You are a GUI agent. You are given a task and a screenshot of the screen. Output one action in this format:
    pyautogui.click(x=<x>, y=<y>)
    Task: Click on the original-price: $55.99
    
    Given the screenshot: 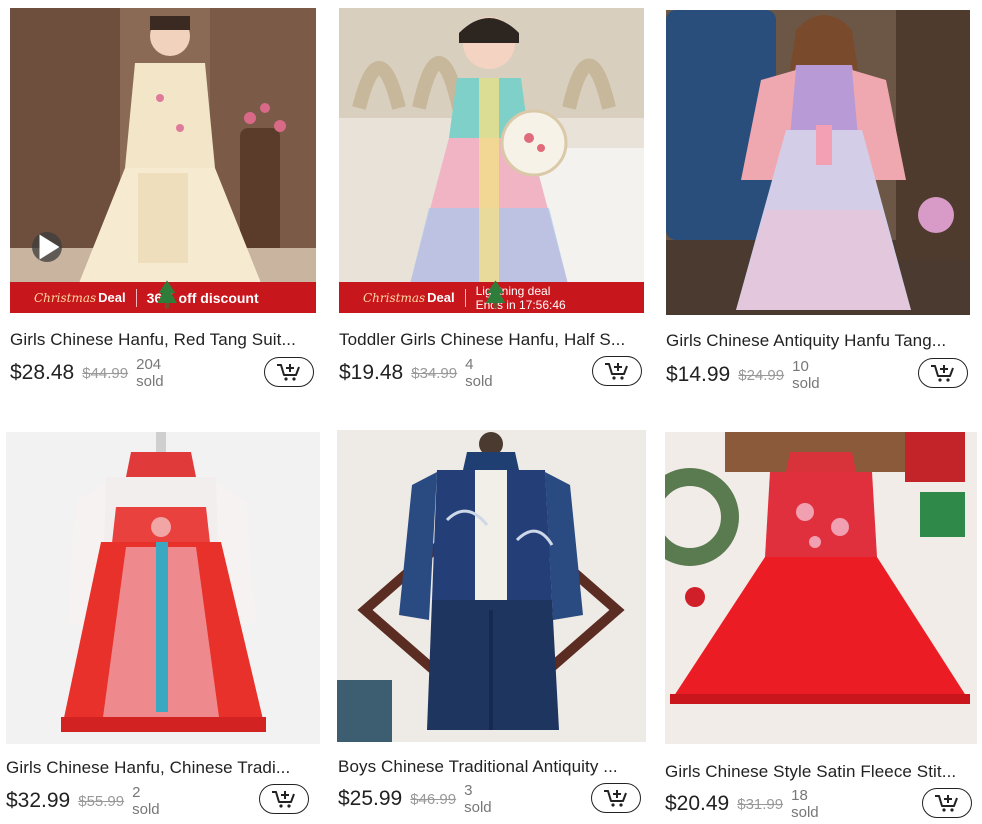 What is the action you would take?
    pyautogui.click(x=101, y=801)
    